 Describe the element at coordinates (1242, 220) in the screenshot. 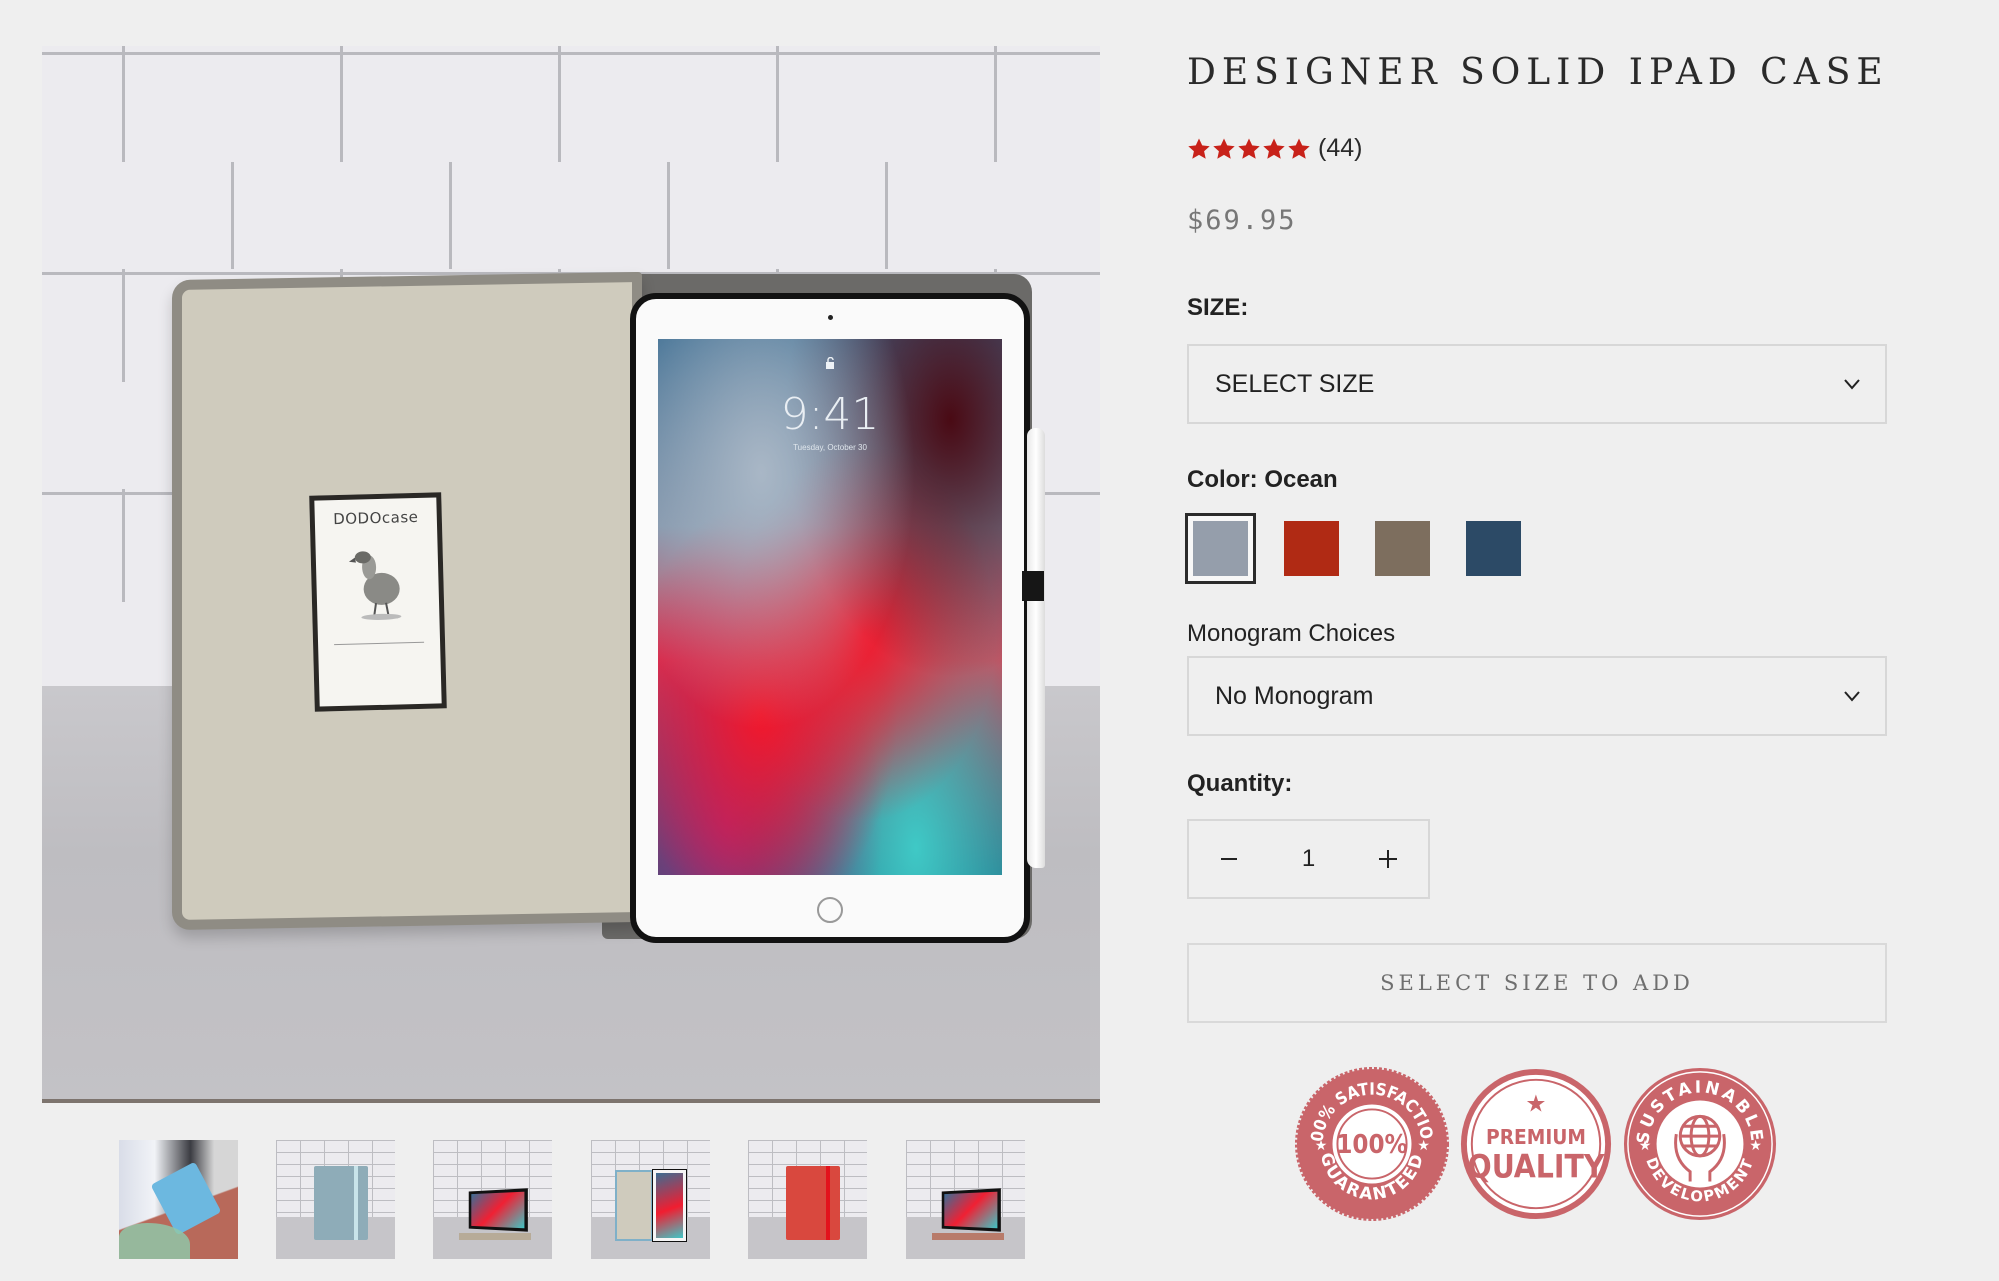

I see `product-price: $69.95` at that location.